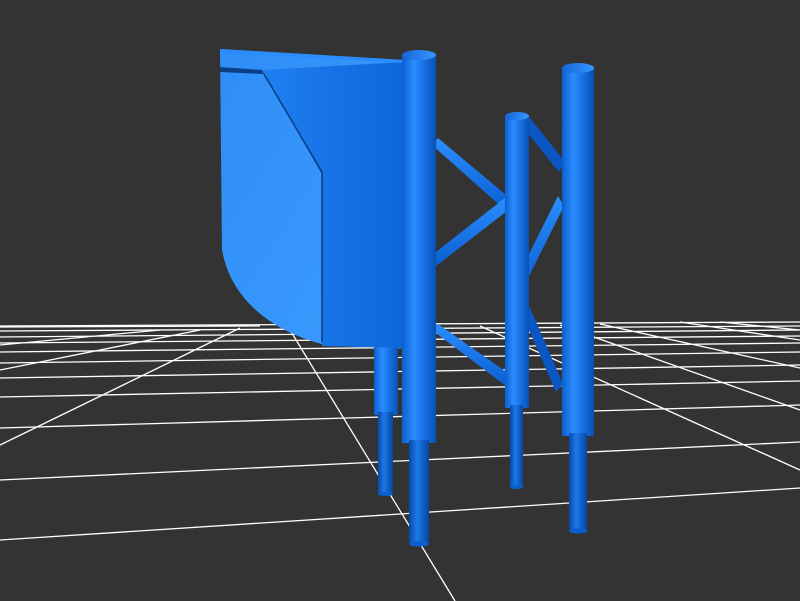 This screenshot has width=800, height=601. I want to click on support-post-short-left, so click(386, 418).